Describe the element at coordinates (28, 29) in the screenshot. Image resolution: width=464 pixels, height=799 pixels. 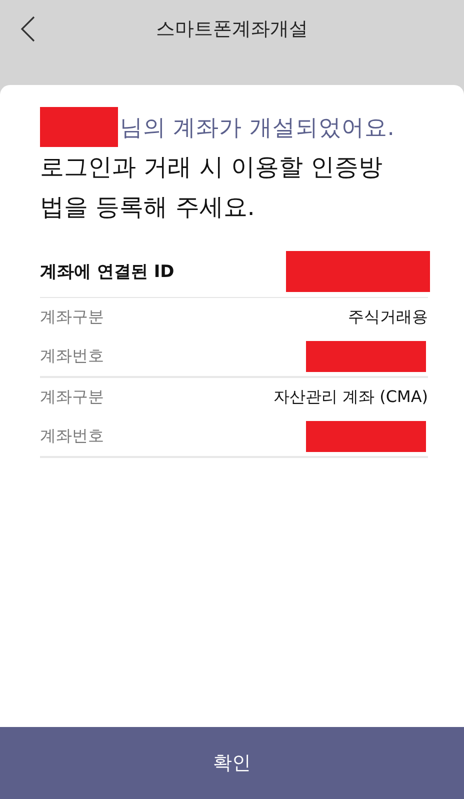
I see `back-icon` at that location.